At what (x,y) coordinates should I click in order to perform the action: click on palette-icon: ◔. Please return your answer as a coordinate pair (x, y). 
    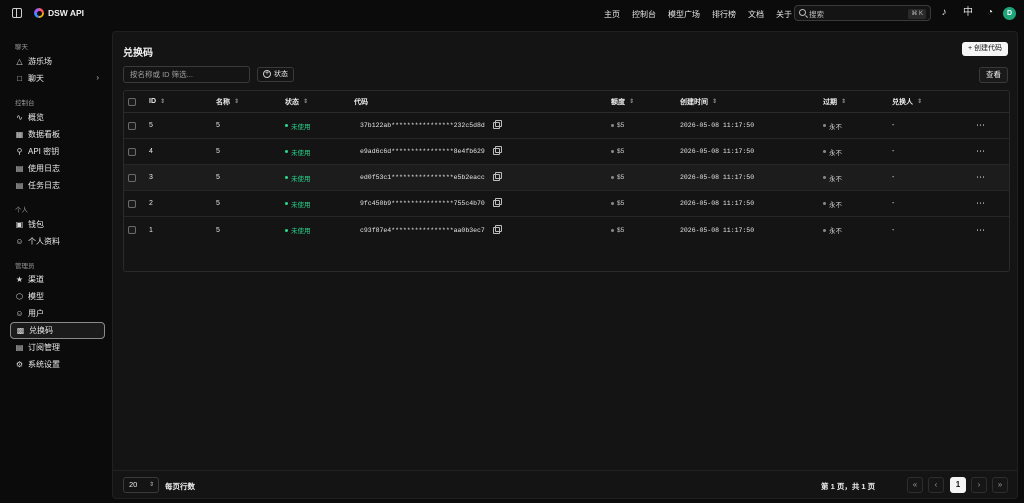
    Looking at the image, I should click on (990, 13).